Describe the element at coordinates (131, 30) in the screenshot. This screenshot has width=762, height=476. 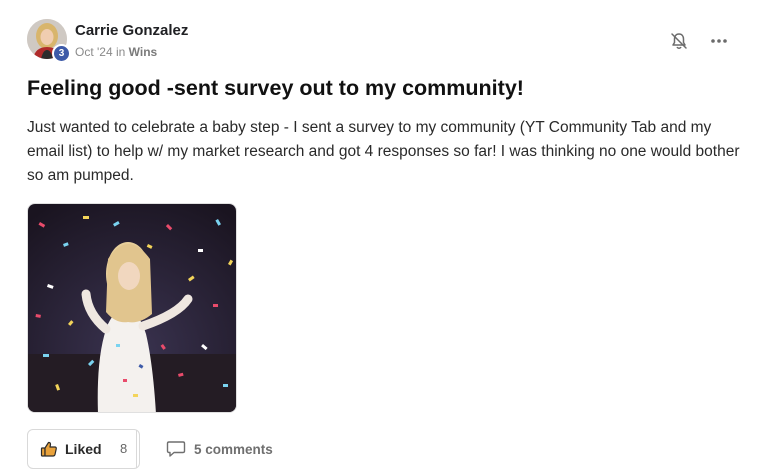
I see `author-name: Carrie Gonzalez` at that location.